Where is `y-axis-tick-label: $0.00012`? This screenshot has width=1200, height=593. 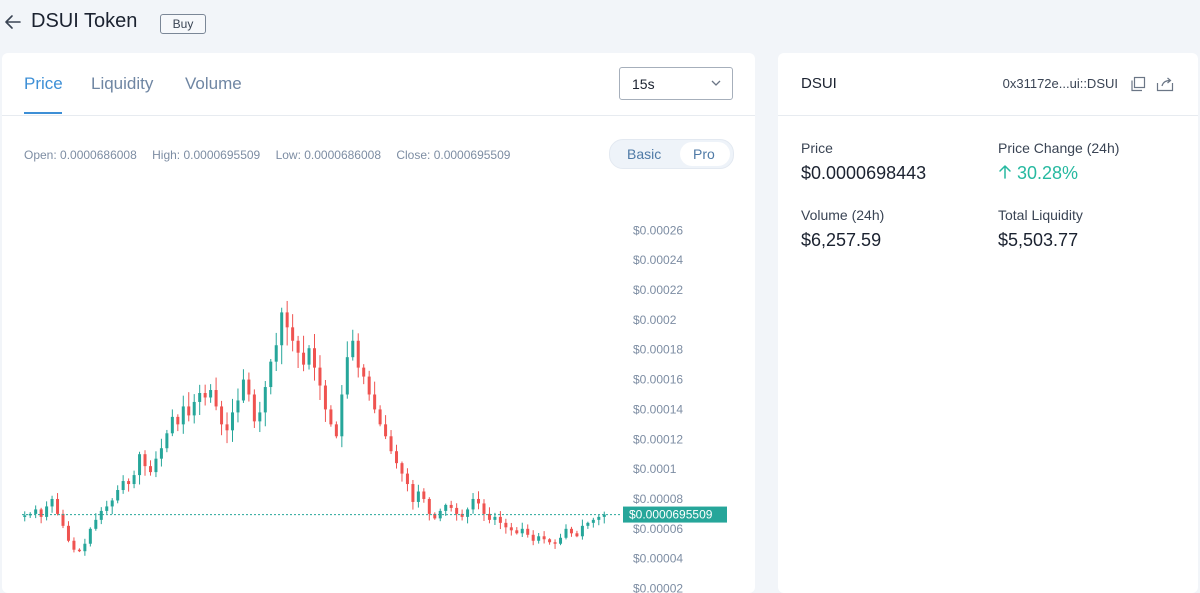
y-axis-tick-label: $0.00012 is located at coordinates (658, 439).